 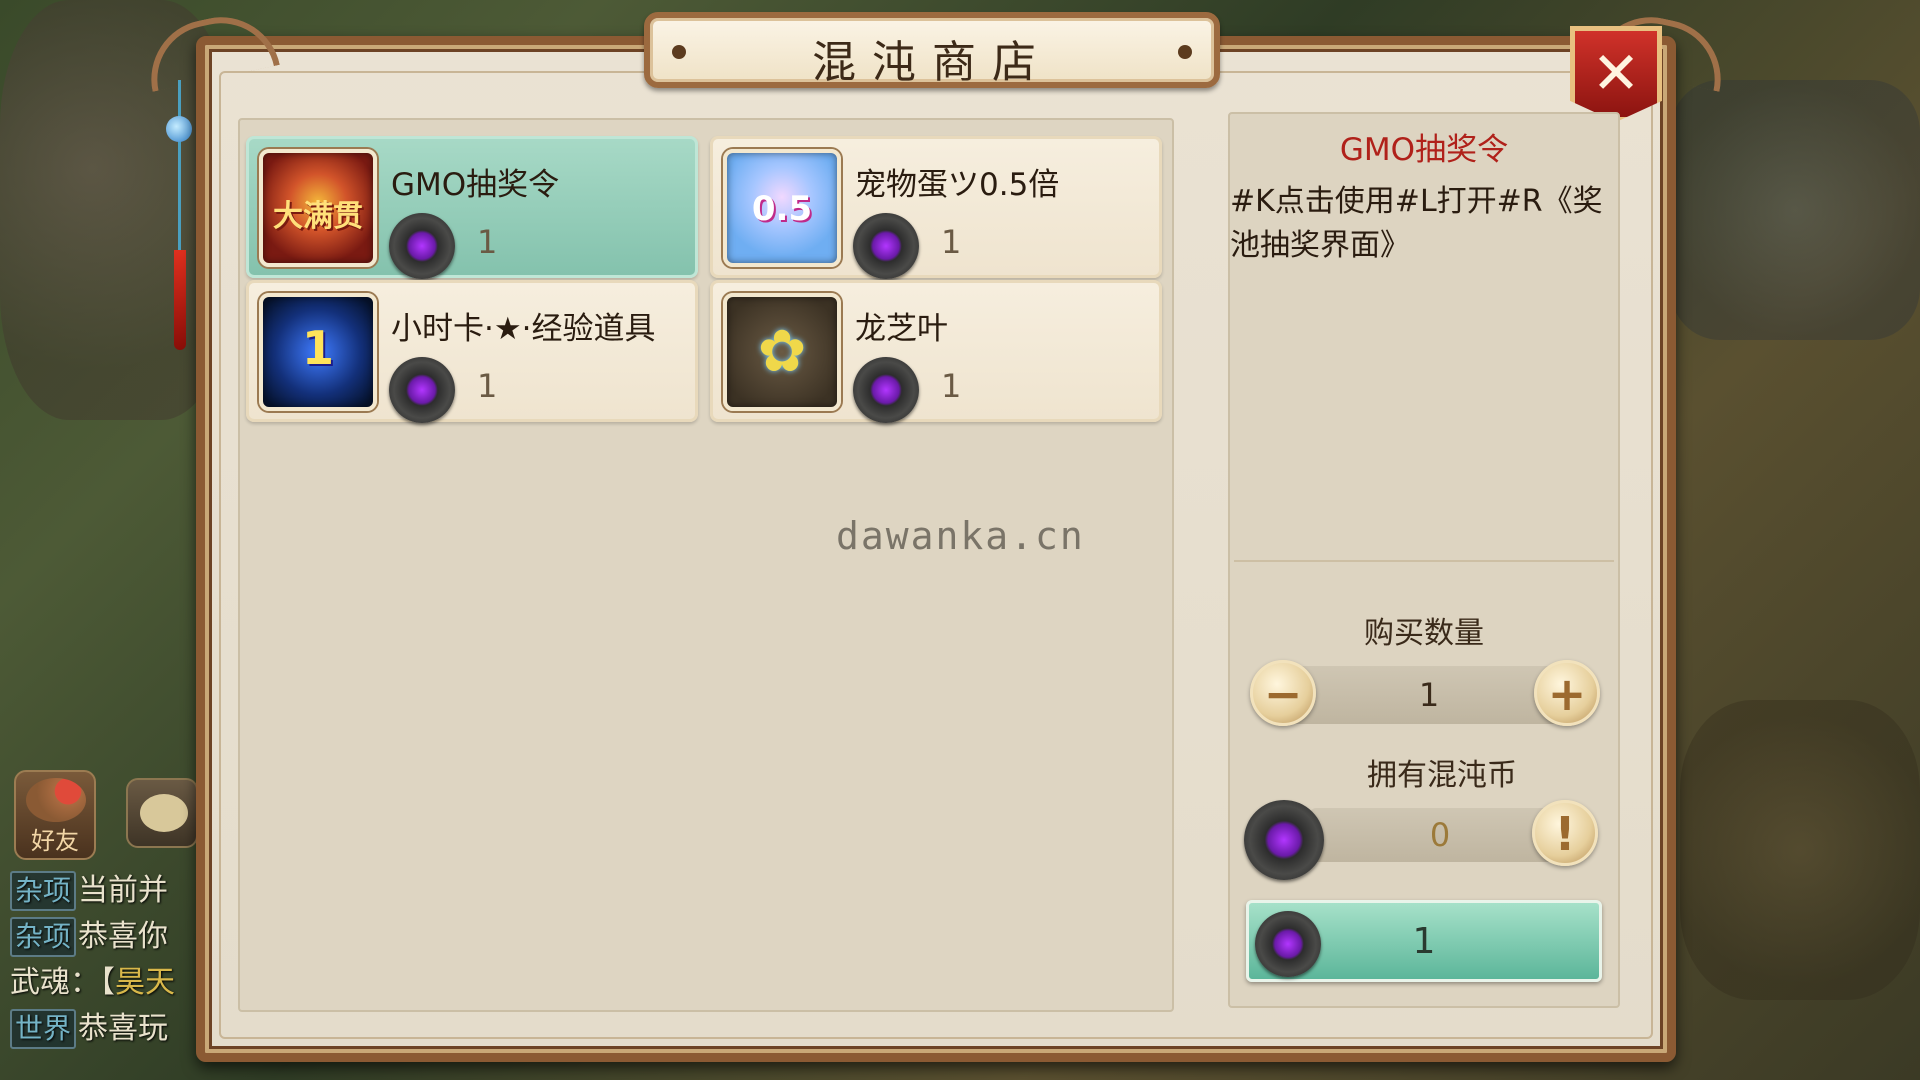 I want to click on hour-card-icon: 1, so click(x=318, y=352).